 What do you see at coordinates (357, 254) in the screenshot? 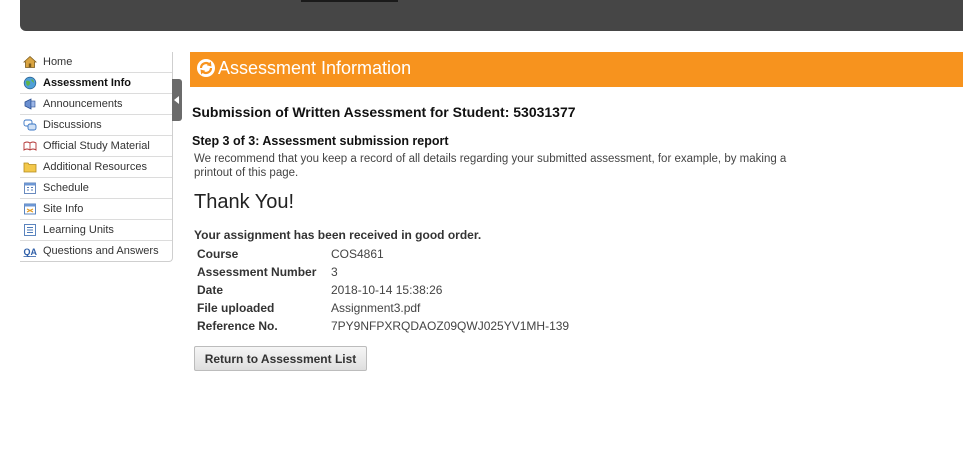
I see `detail-value: COS4861` at bounding box center [357, 254].